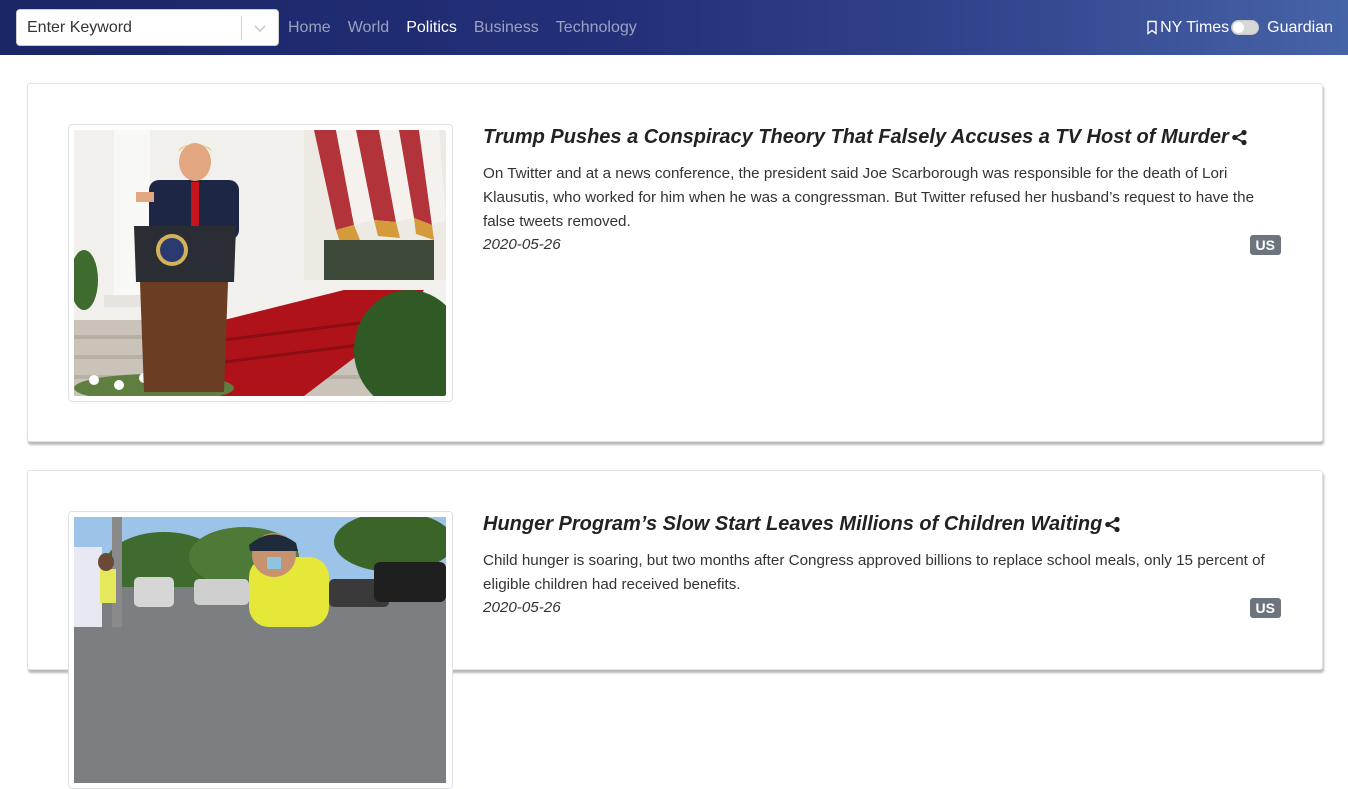 The height and width of the screenshot is (789, 1348). I want to click on source-nytimes-label: NY Times, so click(1195, 27).